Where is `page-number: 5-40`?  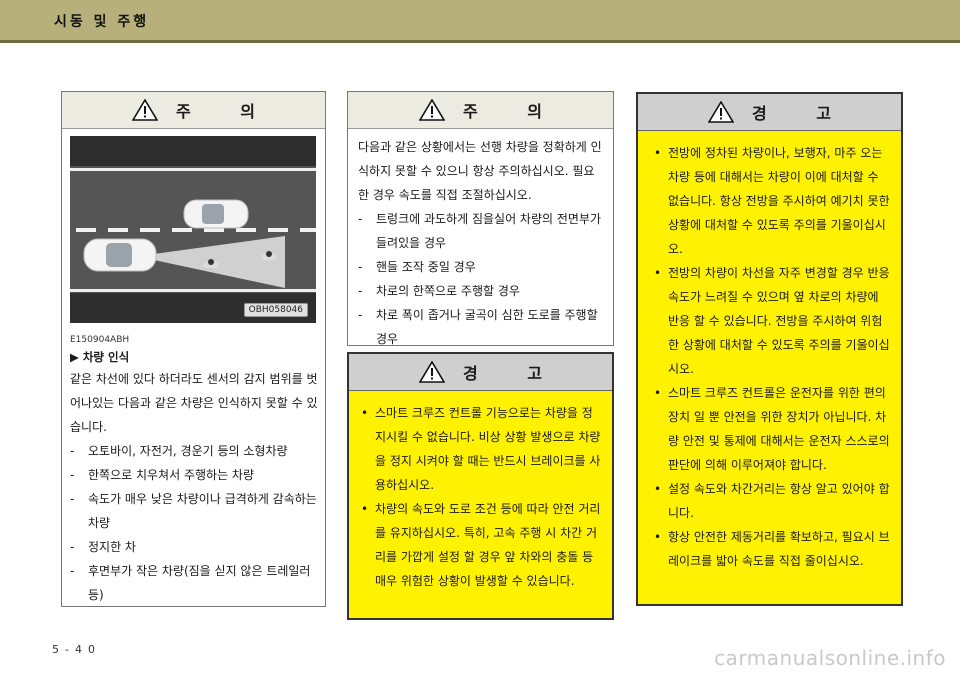 page-number: 5-40 is located at coordinates (76, 649).